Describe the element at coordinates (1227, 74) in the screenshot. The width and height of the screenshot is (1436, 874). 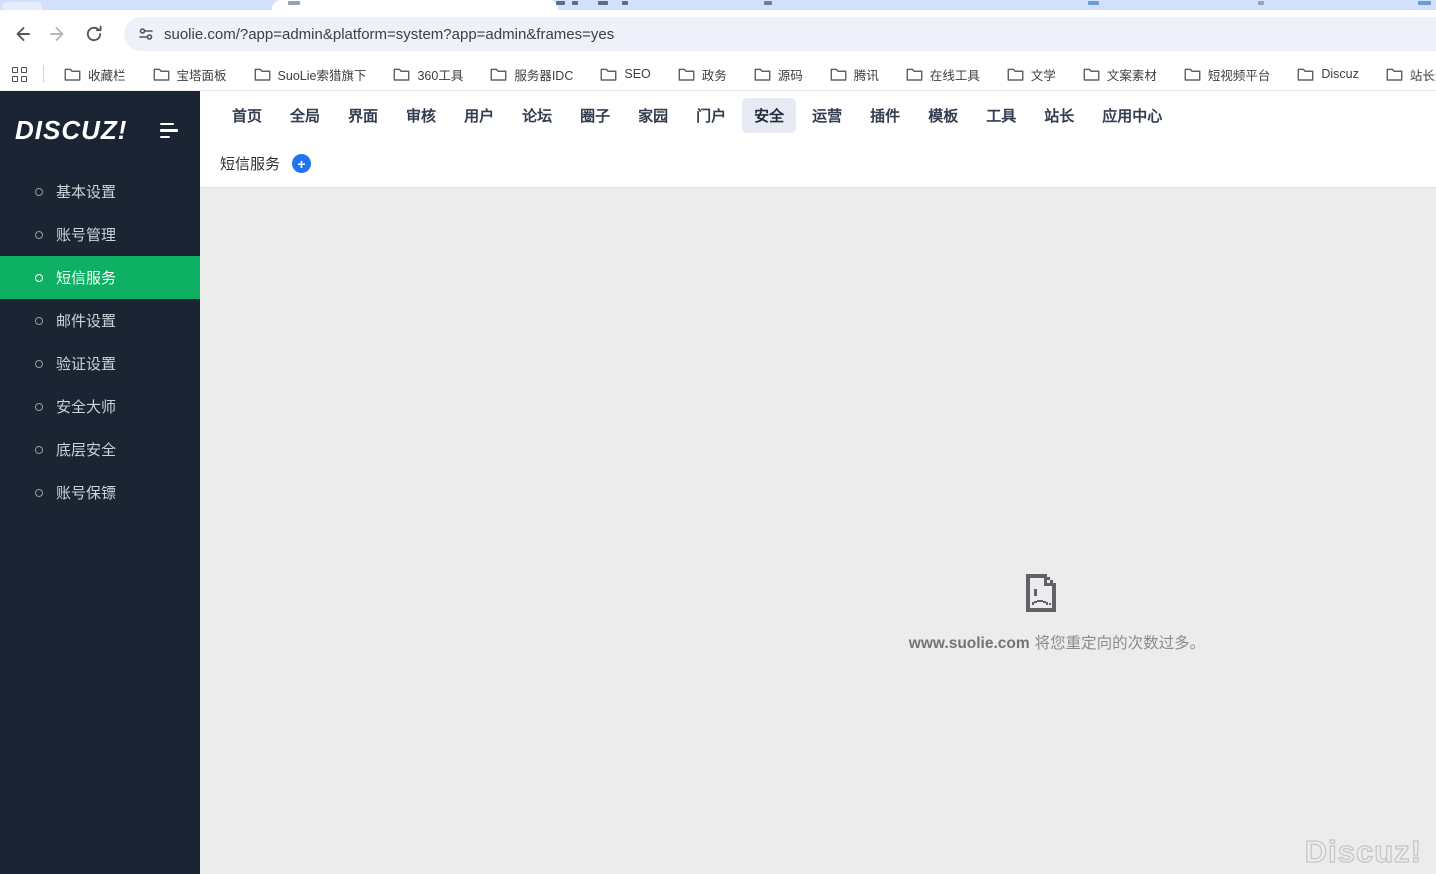
I see `bookmark-folder: 短视频平台` at that location.